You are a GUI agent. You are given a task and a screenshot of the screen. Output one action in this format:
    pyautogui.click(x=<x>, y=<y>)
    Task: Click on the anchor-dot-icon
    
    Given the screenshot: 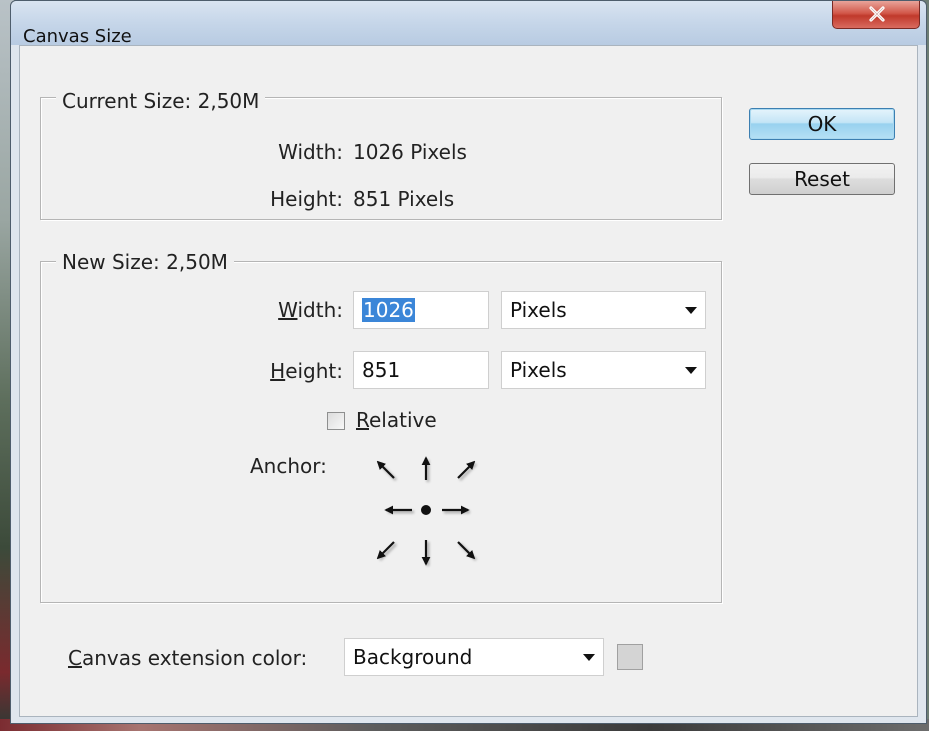 What is the action you would take?
    pyautogui.click(x=426, y=510)
    